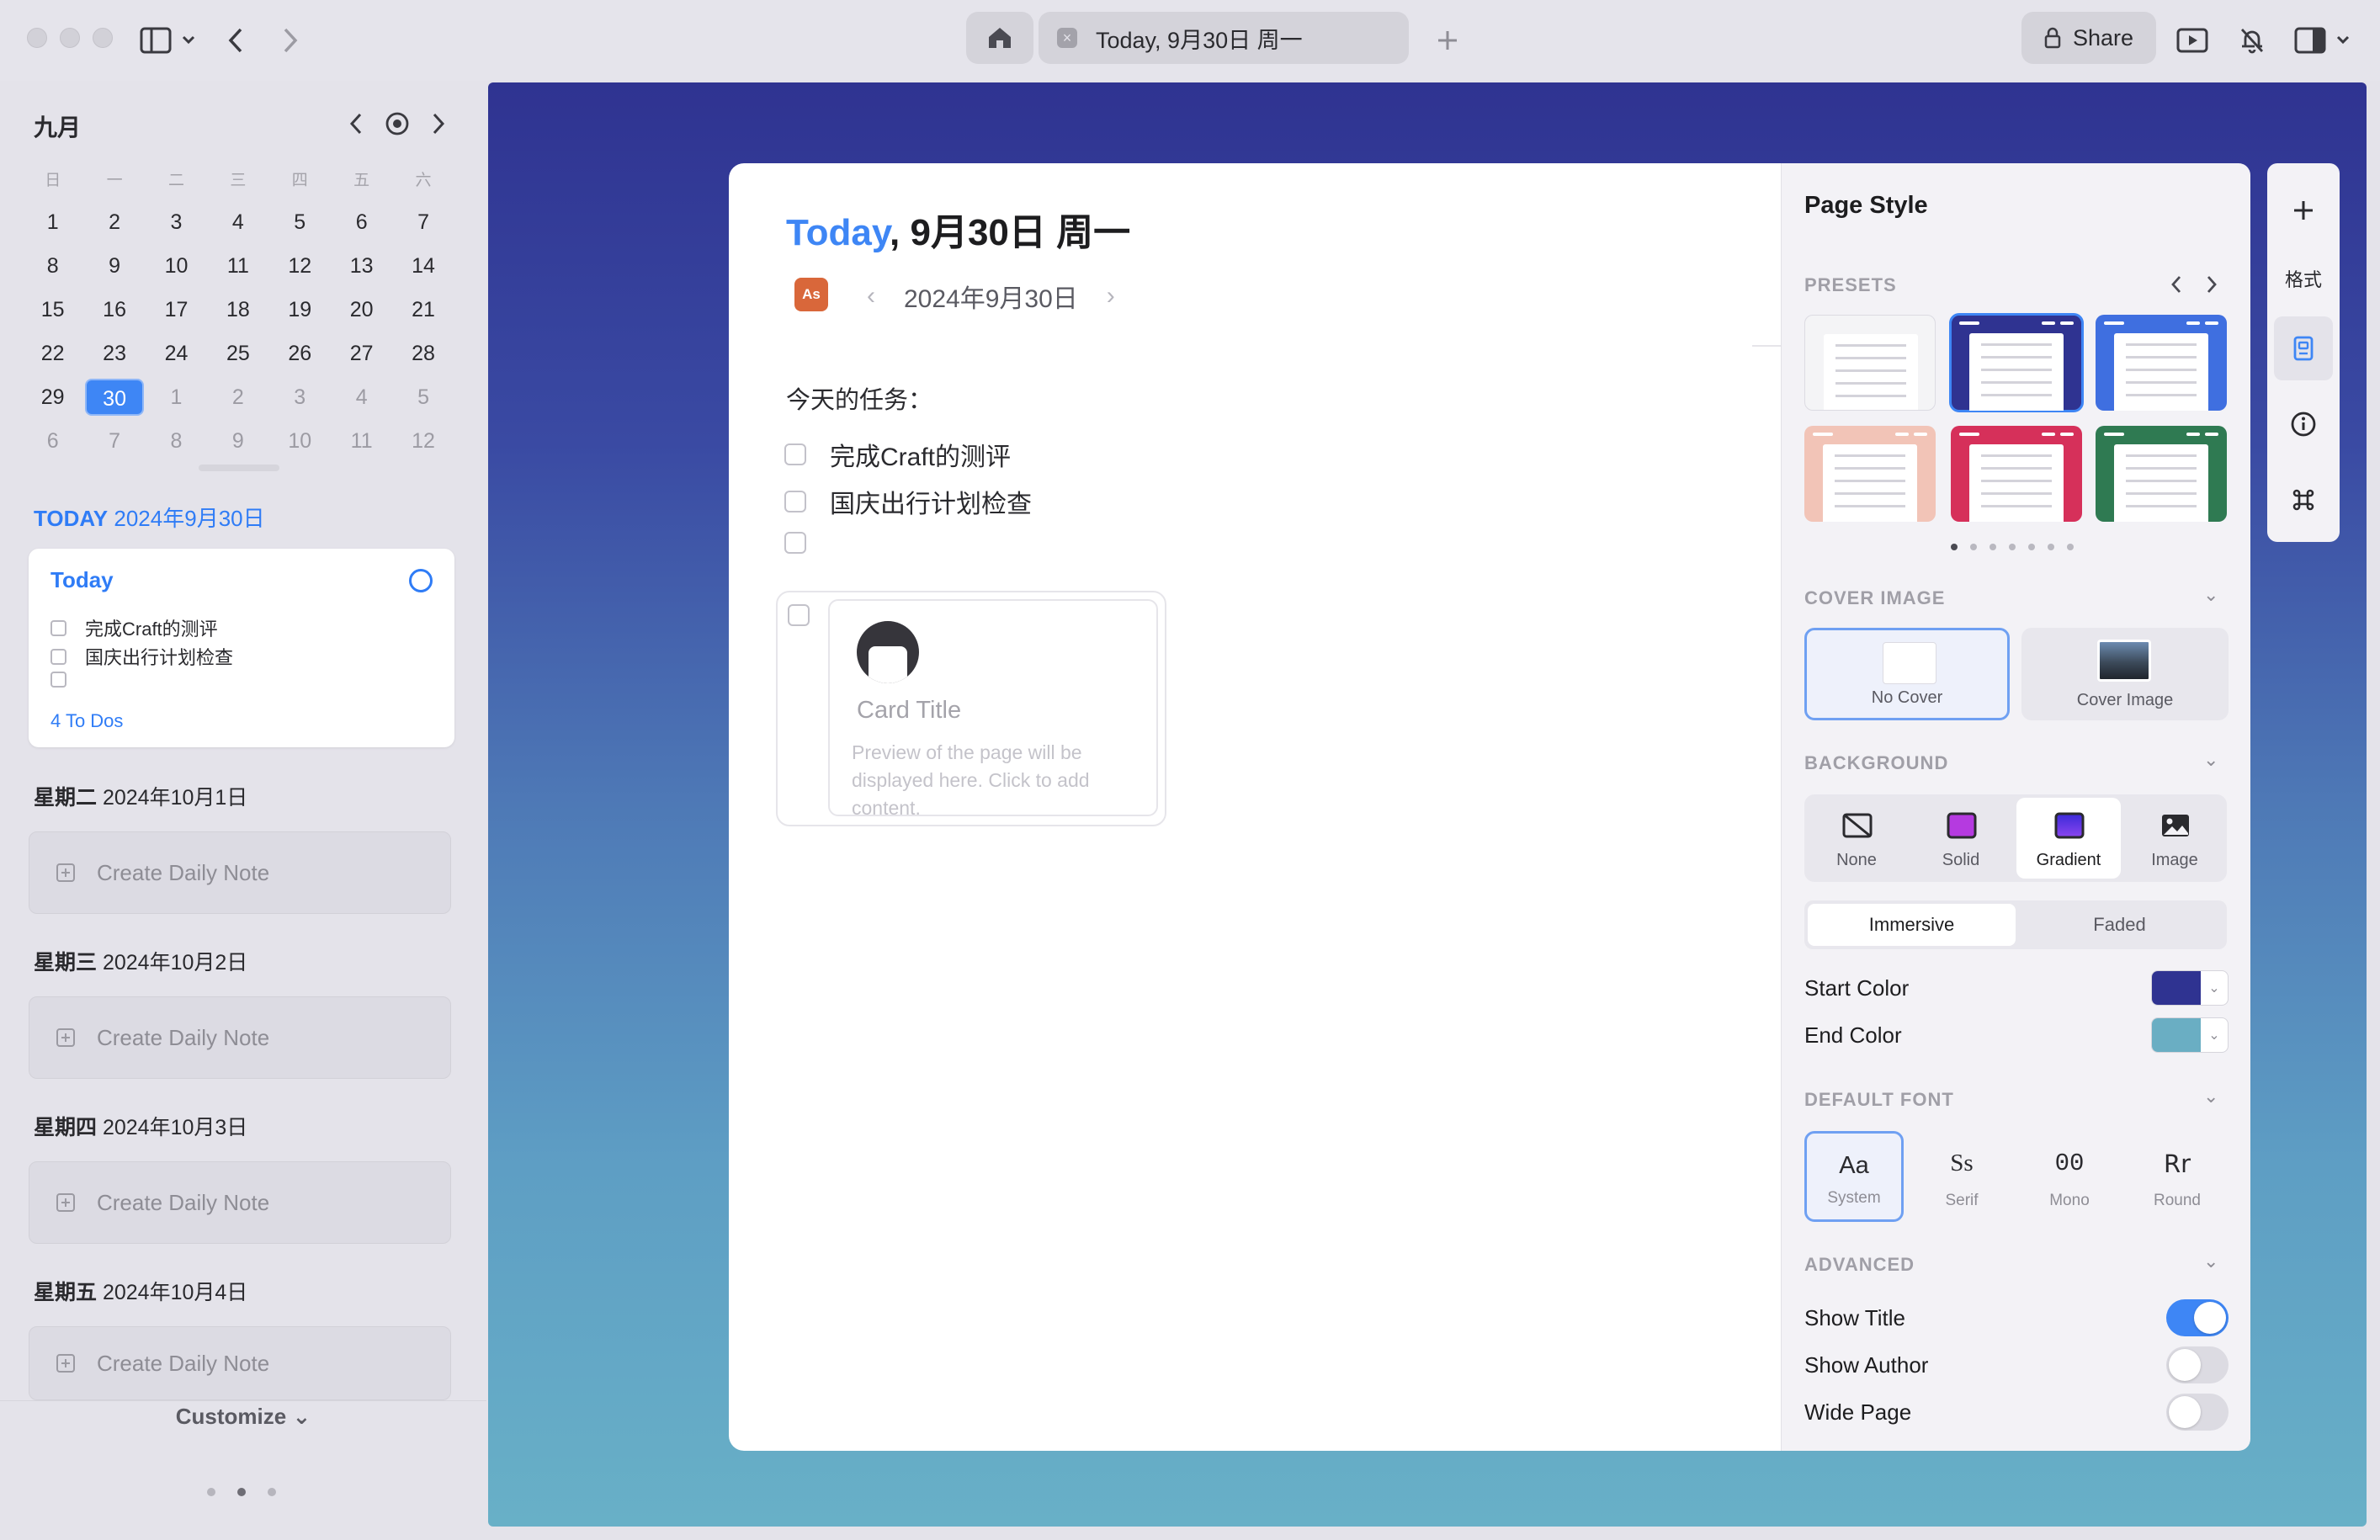 Image resolution: width=2380 pixels, height=1540 pixels. What do you see at coordinates (423, 354) in the screenshot?
I see `calendar-day: 28` at bounding box center [423, 354].